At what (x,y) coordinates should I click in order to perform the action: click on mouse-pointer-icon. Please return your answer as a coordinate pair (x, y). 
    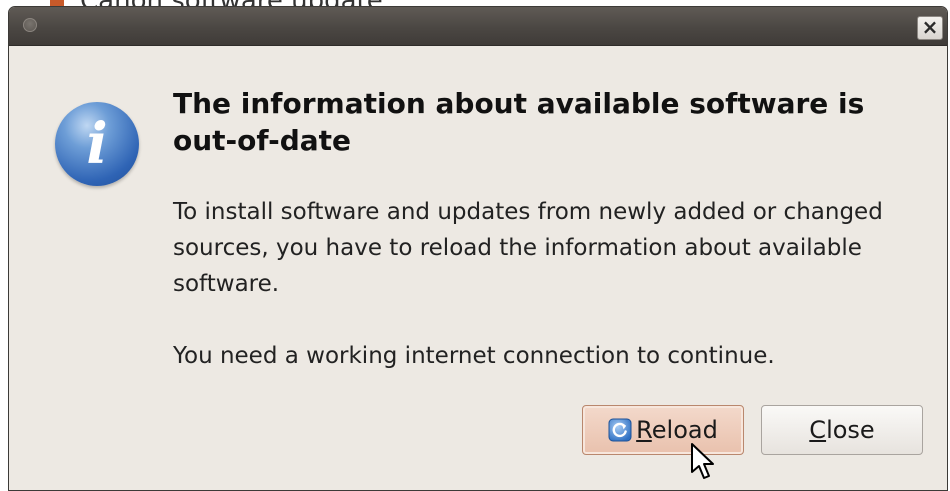
    Looking at the image, I should click on (702, 461).